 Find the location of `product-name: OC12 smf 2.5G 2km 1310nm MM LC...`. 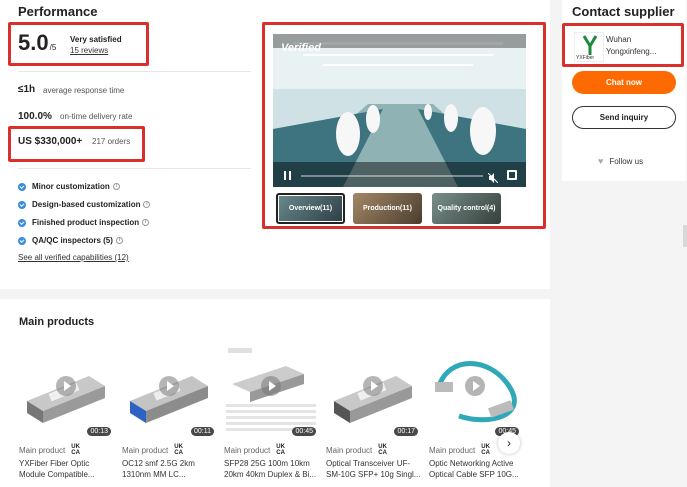

product-name: OC12 smf 2.5G 2km 1310nm MM LC... is located at coordinates (169, 469).